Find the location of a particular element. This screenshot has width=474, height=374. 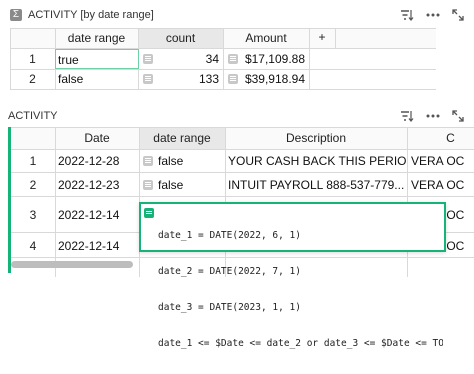

row-number: 4 is located at coordinates (33, 246).